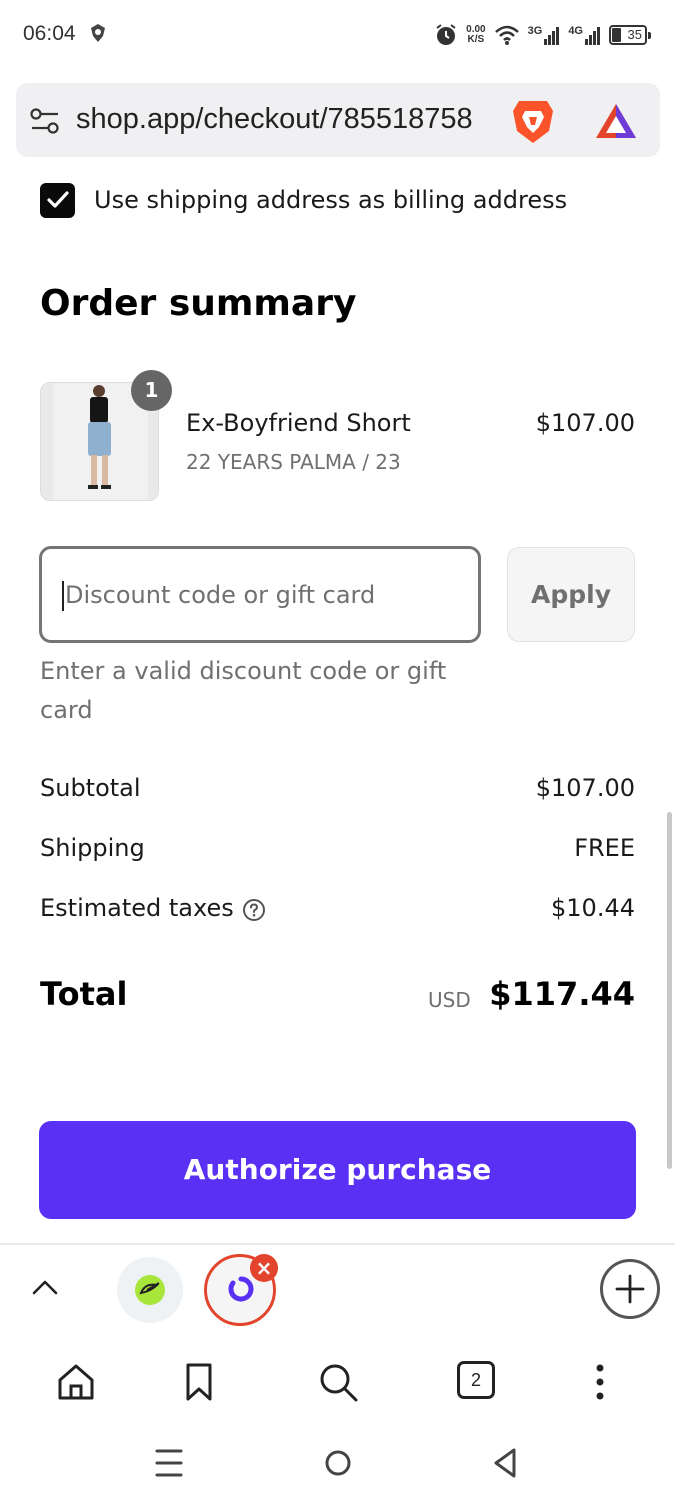 The image size is (675, 1500). I want to click on status-icons: 0.00 K/S 3G 4G 35, so click(542, 35).